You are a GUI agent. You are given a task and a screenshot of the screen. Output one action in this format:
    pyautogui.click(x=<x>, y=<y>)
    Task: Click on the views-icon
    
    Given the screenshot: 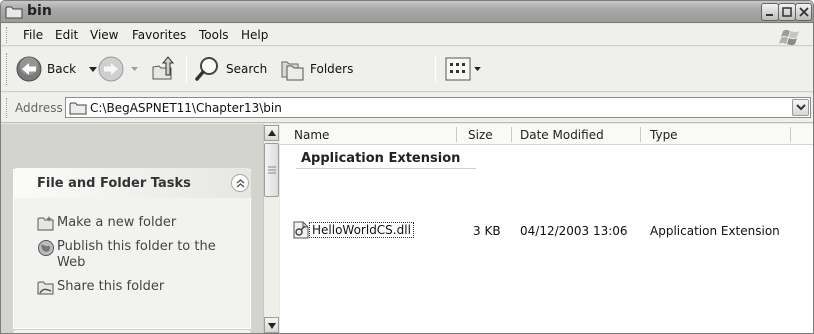 What is the action you would take?
    pyautogui.click(x=458, y=69)
    